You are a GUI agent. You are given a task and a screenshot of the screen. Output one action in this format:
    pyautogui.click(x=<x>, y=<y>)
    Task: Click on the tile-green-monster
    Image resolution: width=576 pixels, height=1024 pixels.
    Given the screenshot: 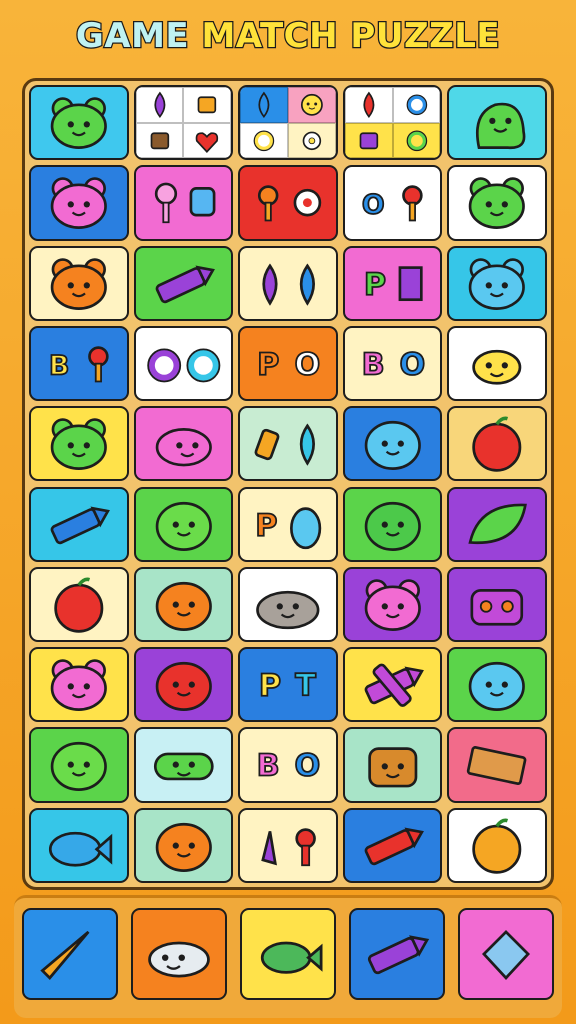 What is the action you would take?
    pyautogui.click(x=497, y=123)
    